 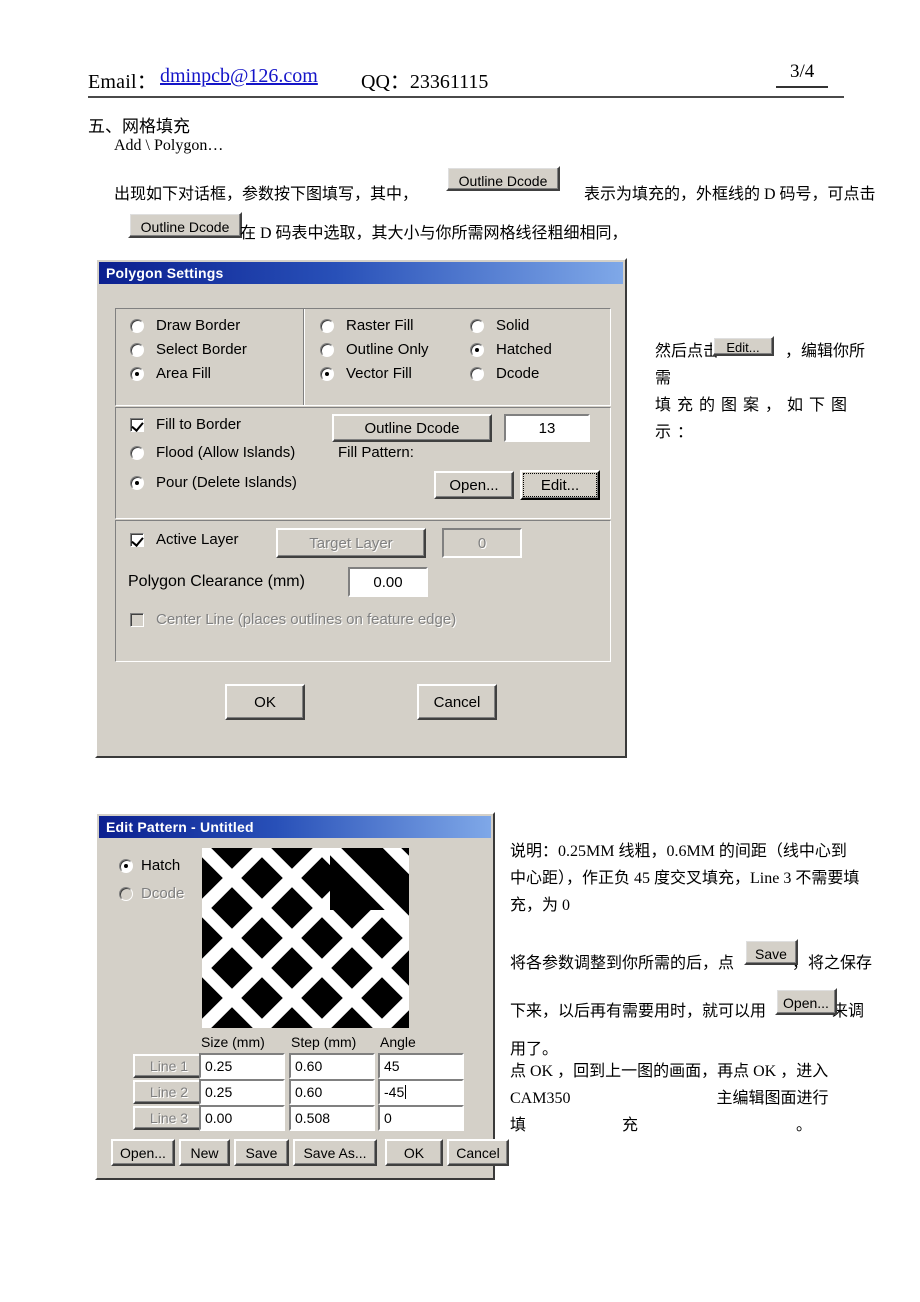 I want to click on radio-flood-dot, so click(x=137, y=453).